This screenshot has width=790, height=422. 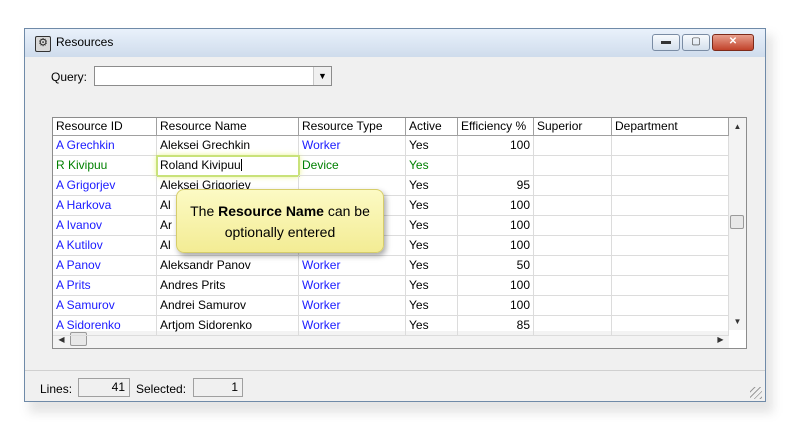 What do you see at coordinates (696, 42) in the screenshot?
I see `maximize-button: ▢` at bounding box center [696, 42].